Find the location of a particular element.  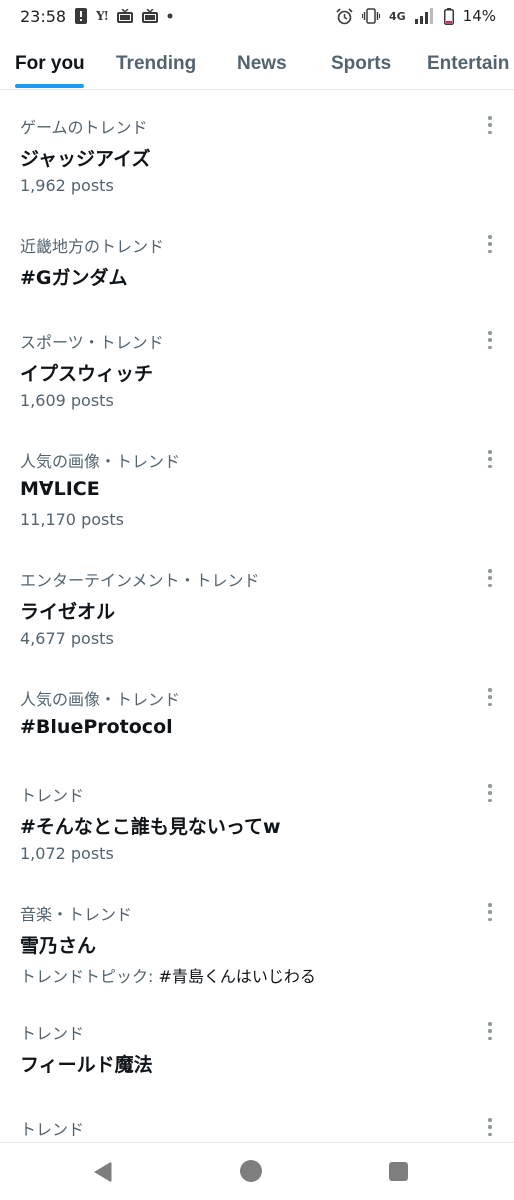

vibrate-icon is located at coordinates (370, 16).